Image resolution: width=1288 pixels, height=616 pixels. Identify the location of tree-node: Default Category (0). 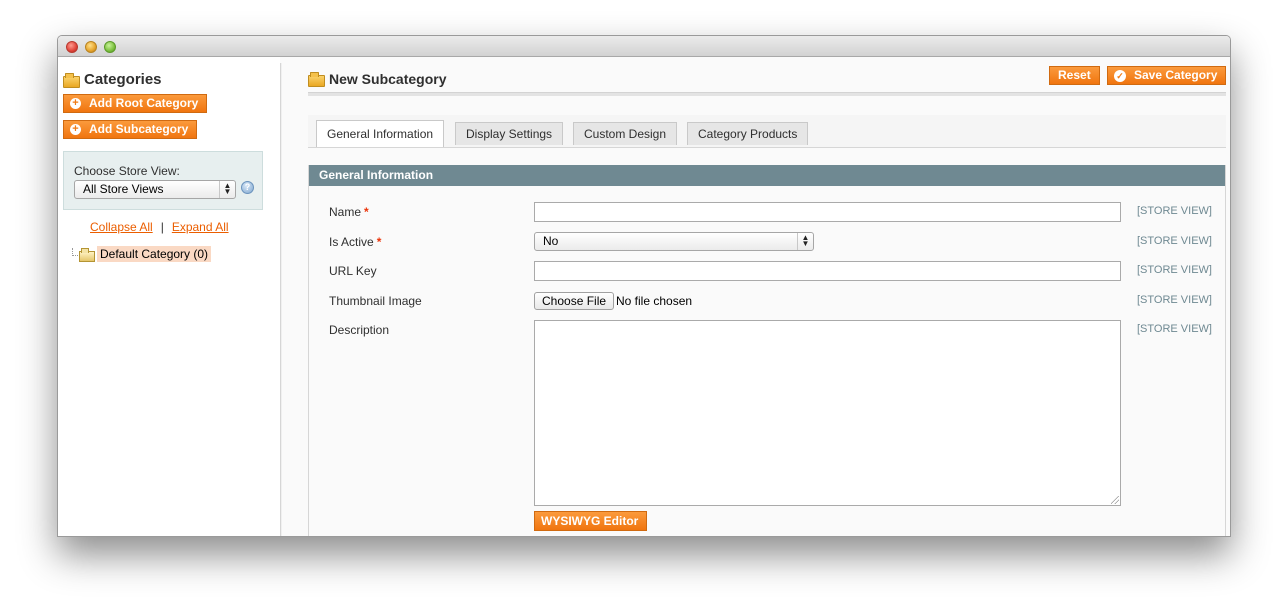
(142, 254).